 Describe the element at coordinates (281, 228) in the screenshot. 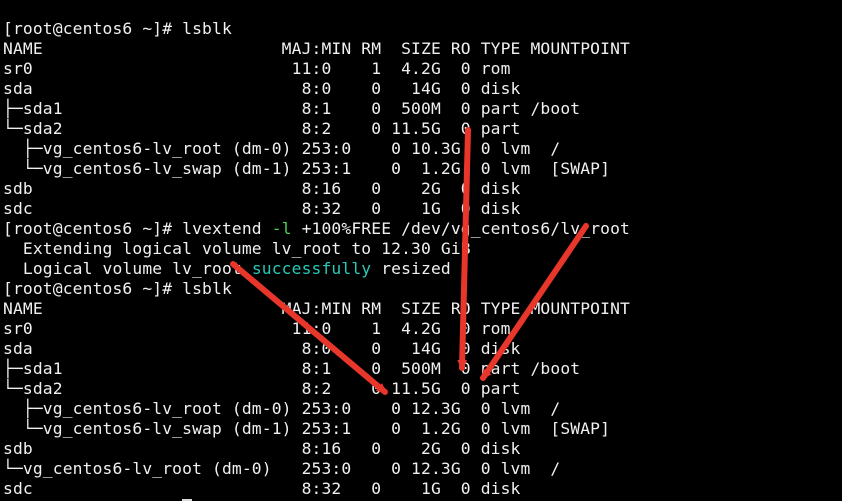

I see `command-flag: -l` at that location.